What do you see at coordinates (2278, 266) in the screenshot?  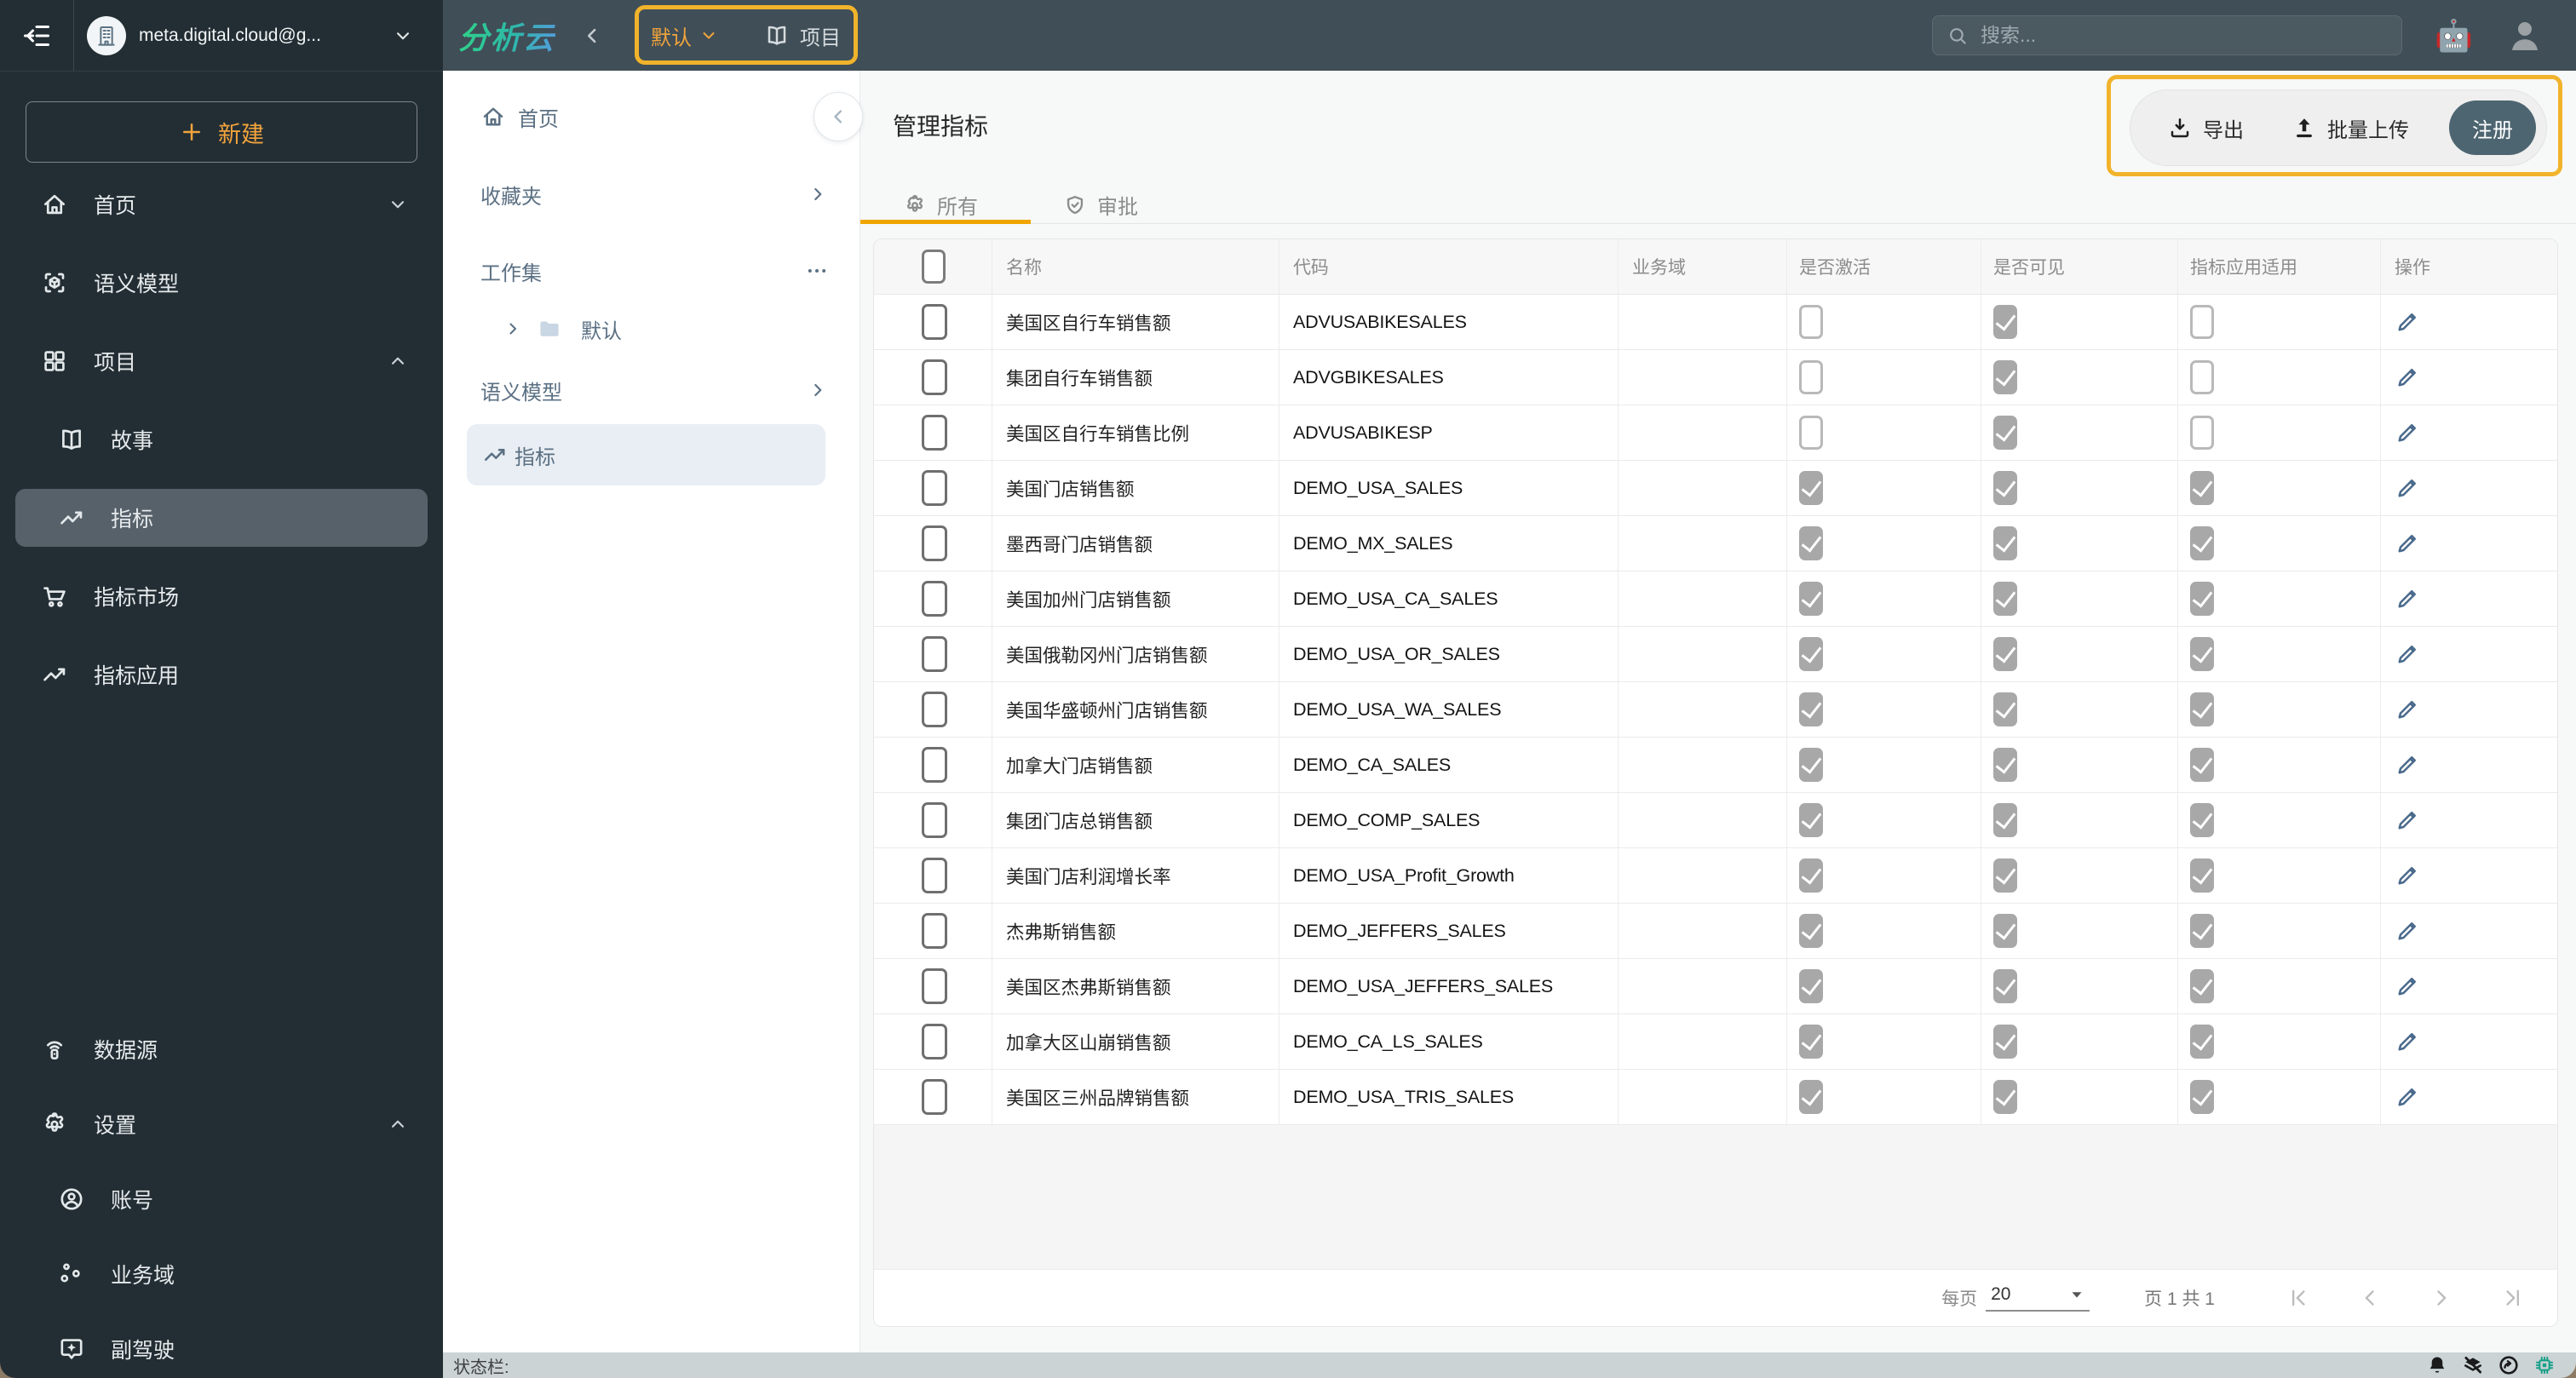 I see `column-header-app-applicable: 指标应用适用` at bounding box center [2278, 266].